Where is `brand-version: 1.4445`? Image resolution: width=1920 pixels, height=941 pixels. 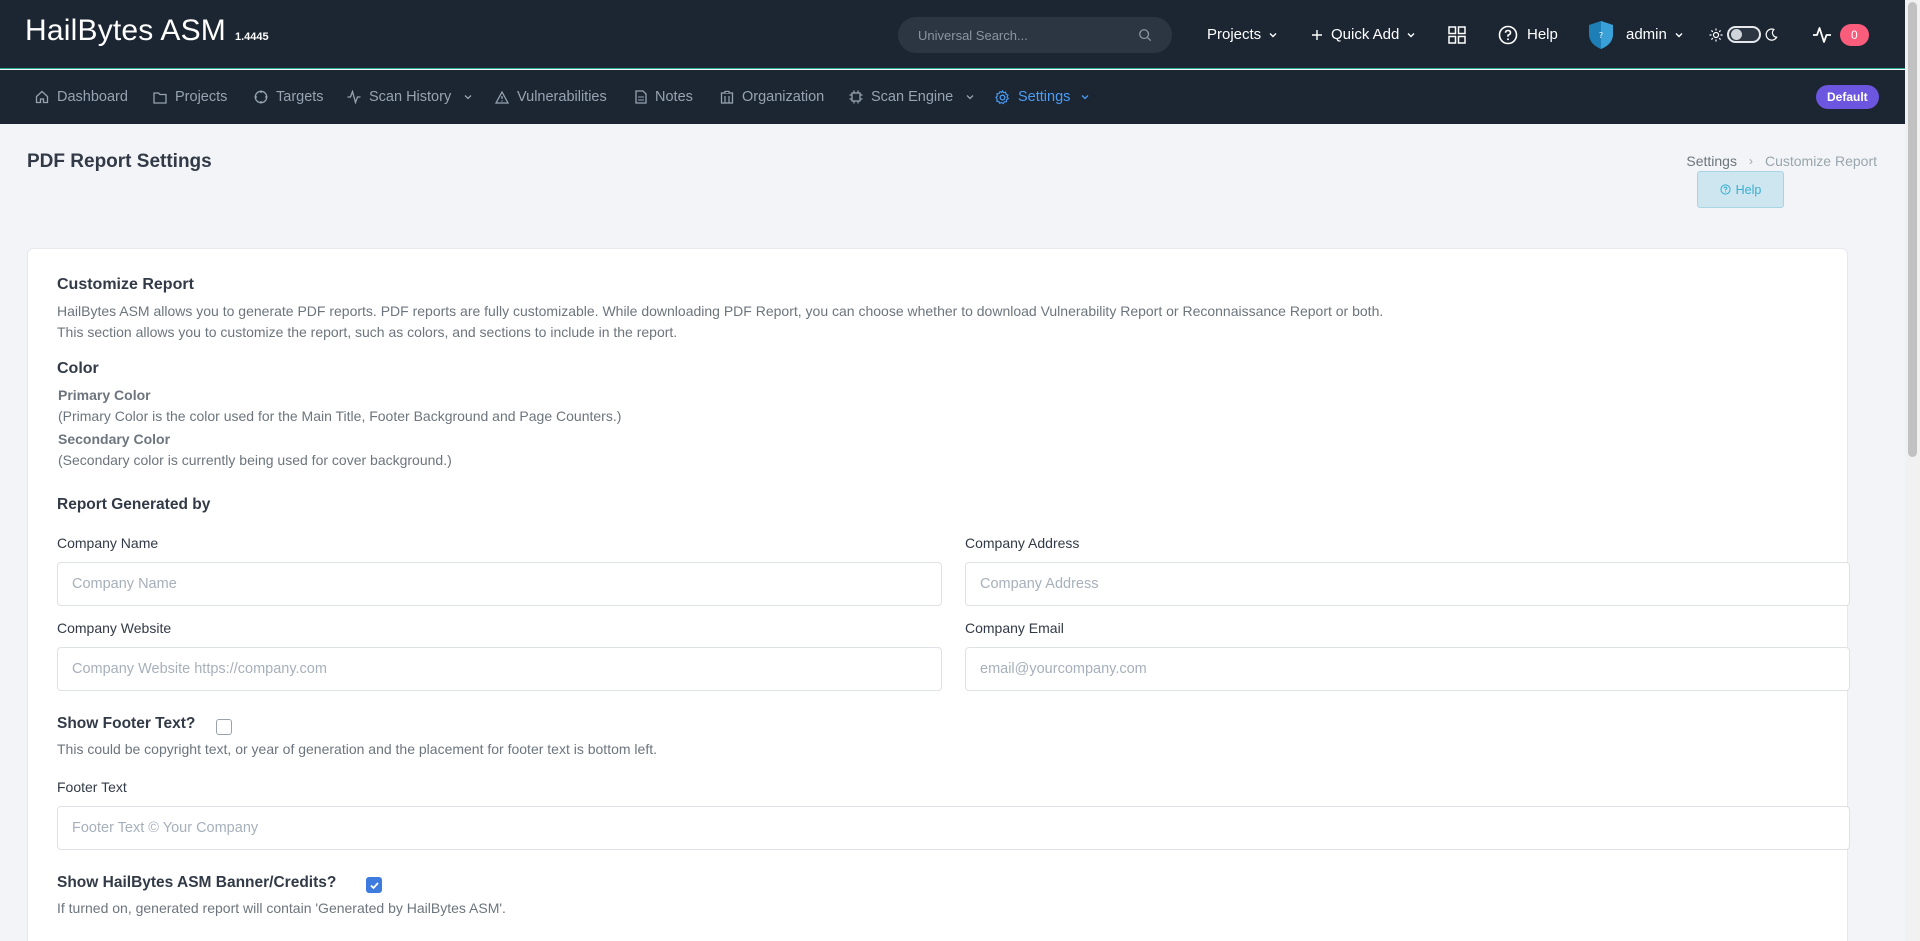
brand-version: 1.4445 is located at coordinates (252, 37).